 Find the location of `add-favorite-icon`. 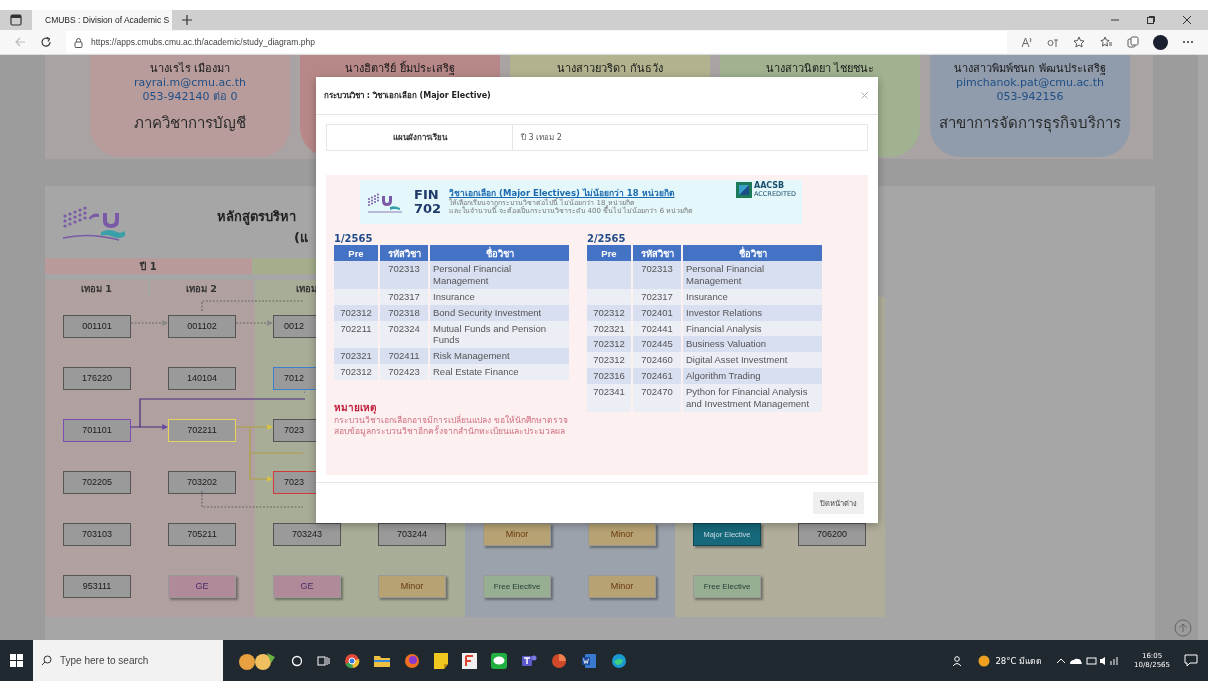

add-favorite-icon is located at coordinates (1079, 42).